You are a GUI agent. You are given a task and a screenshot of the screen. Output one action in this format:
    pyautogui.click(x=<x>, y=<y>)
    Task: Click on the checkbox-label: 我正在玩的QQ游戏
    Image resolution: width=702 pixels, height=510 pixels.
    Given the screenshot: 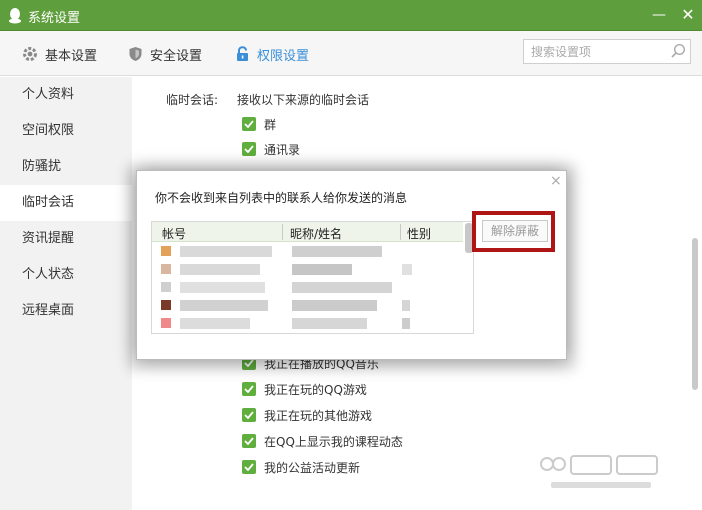 What is the action you would take?
    pyautogui.click(x=315, y=389)
    